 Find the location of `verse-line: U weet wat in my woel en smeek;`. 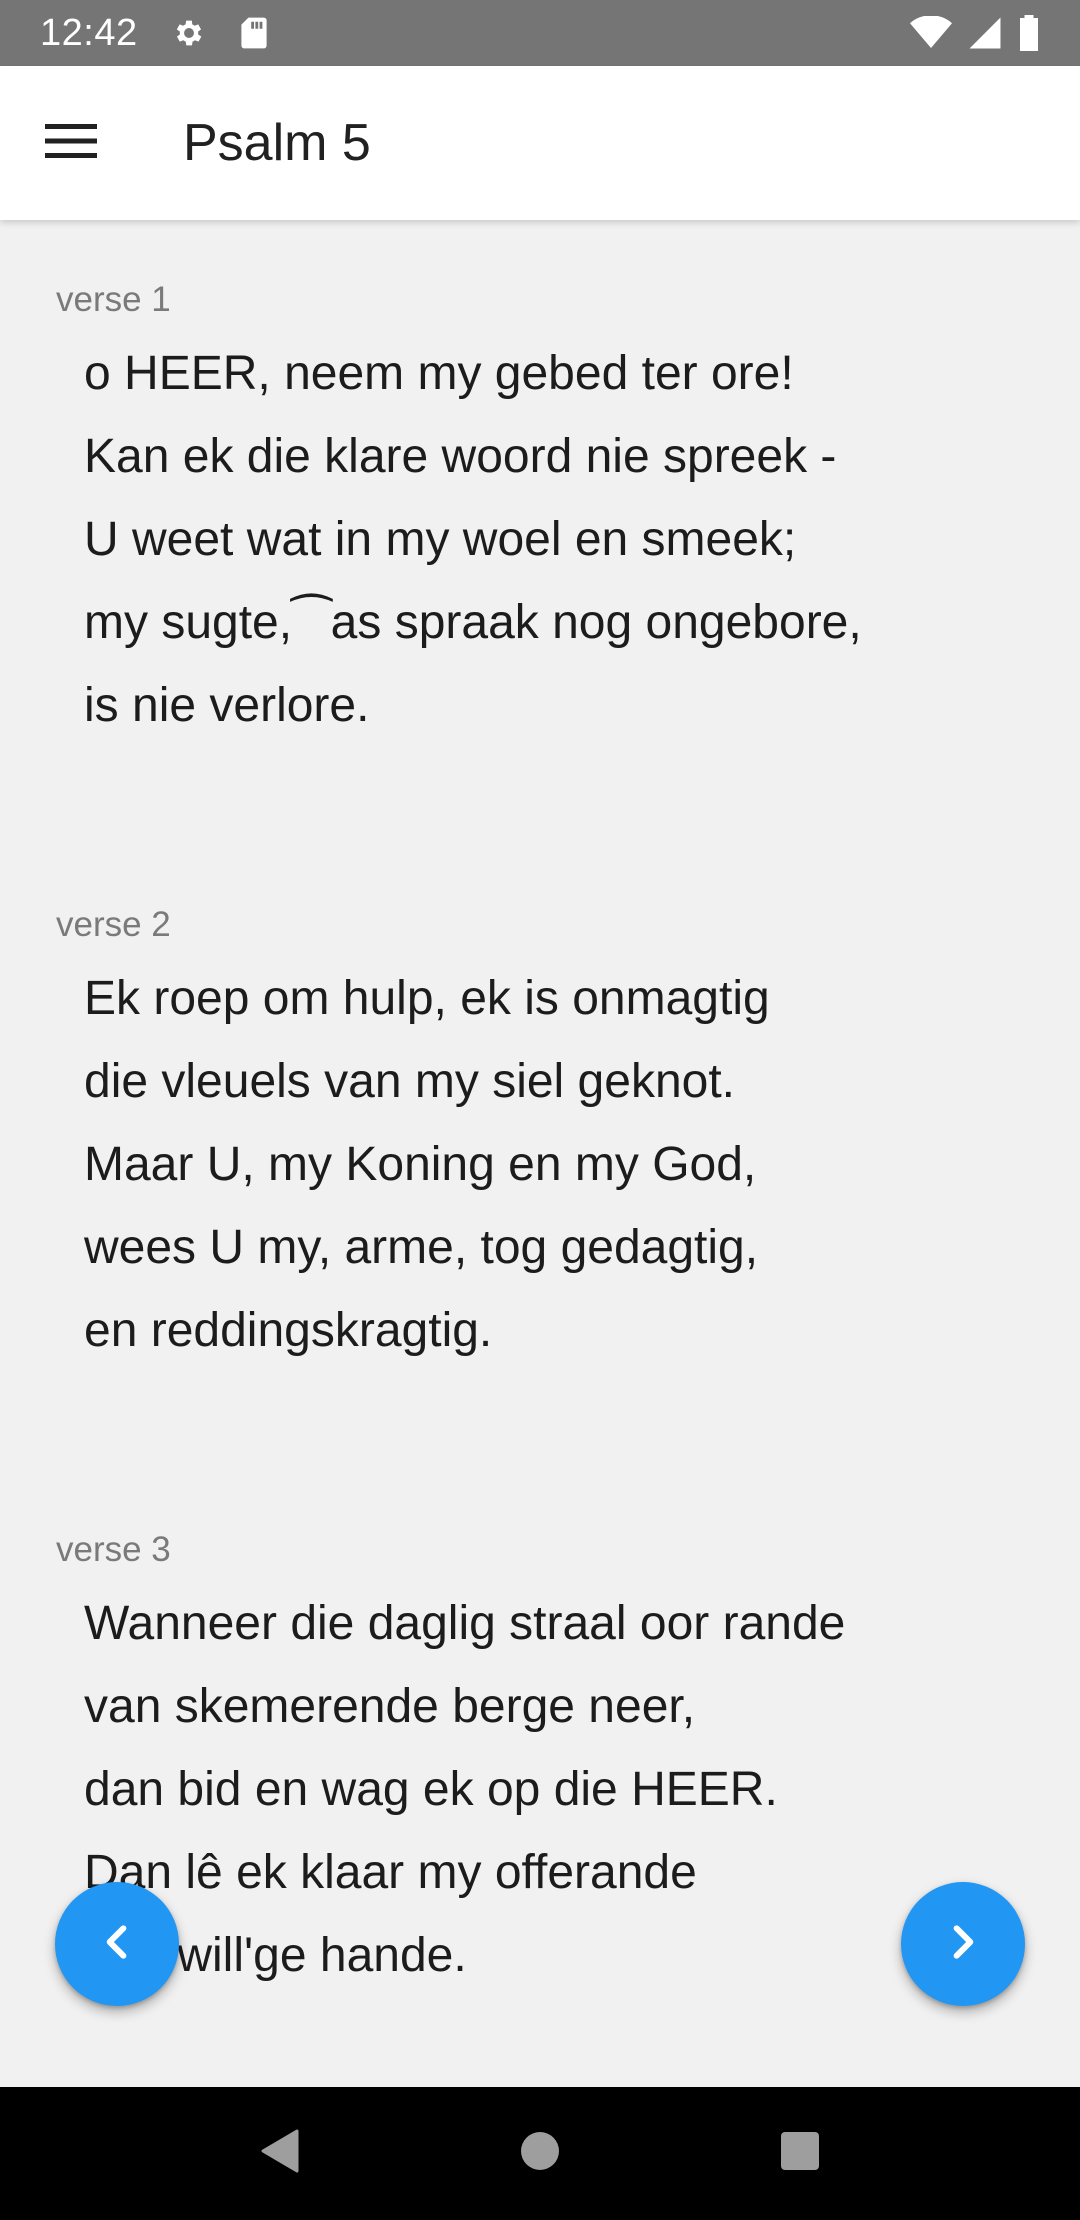

verse-line: U weet wat in my woel en smeek; is located at coordinates (440, 539).